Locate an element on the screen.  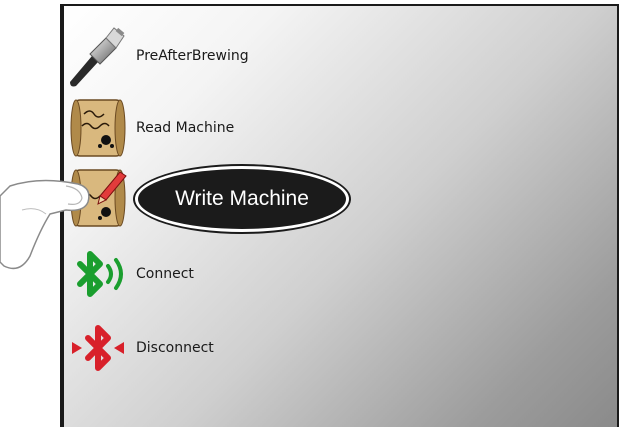
menu-item-label: Read Machine is located at coordinates (185, 128).